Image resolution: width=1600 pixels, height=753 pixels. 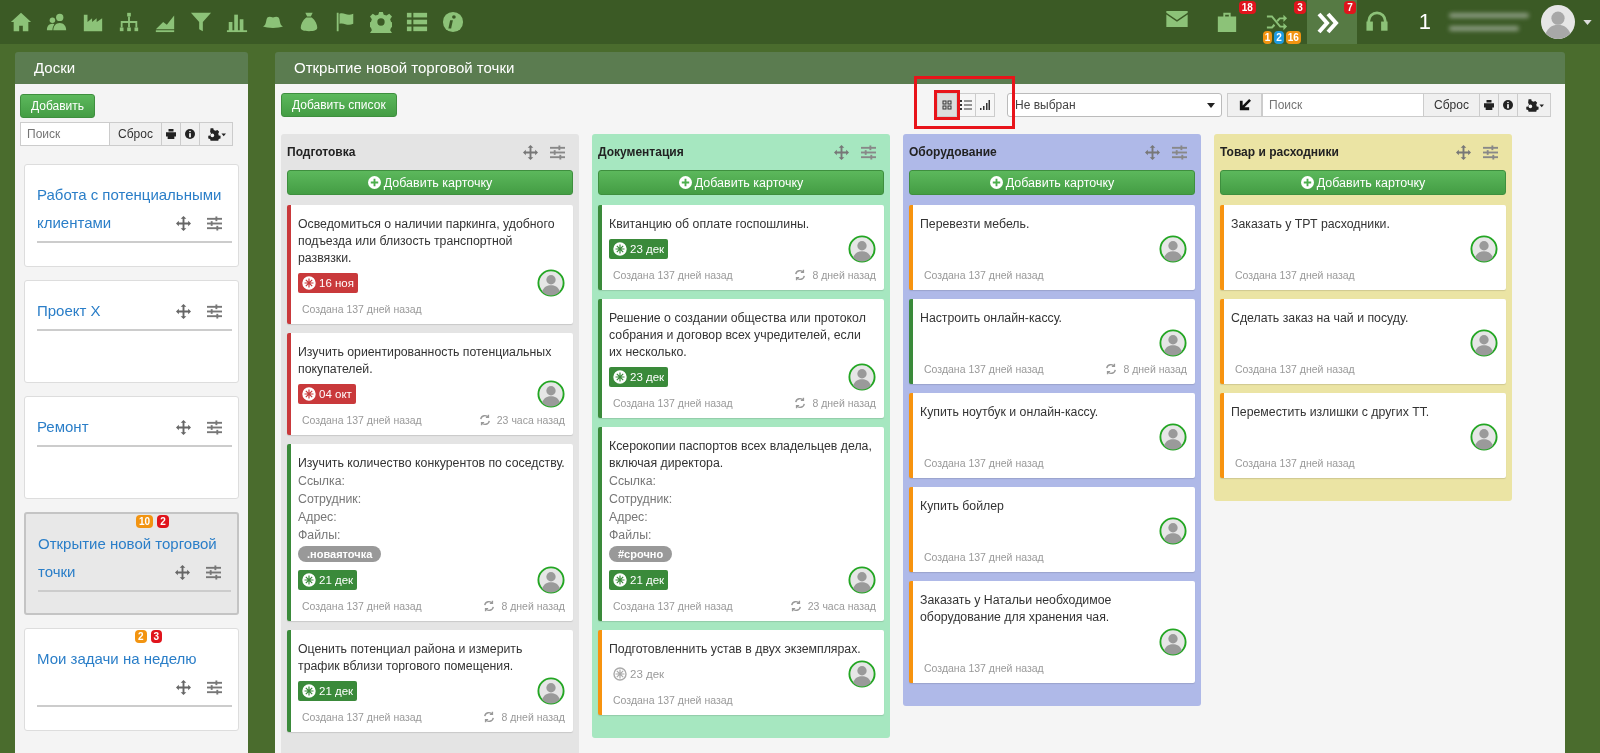 What do you see at coordinates (947, 105) in the screenshot?
I see `grid-view-button` at bounding box center [947, 105].